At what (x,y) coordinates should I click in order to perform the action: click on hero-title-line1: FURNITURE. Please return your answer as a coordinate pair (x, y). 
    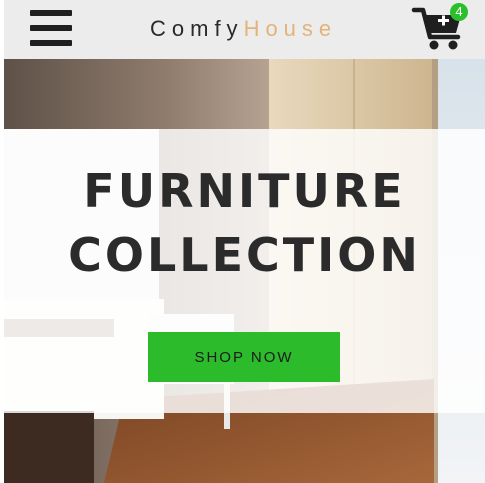
    Looking at the image, I should click on (244, 191).